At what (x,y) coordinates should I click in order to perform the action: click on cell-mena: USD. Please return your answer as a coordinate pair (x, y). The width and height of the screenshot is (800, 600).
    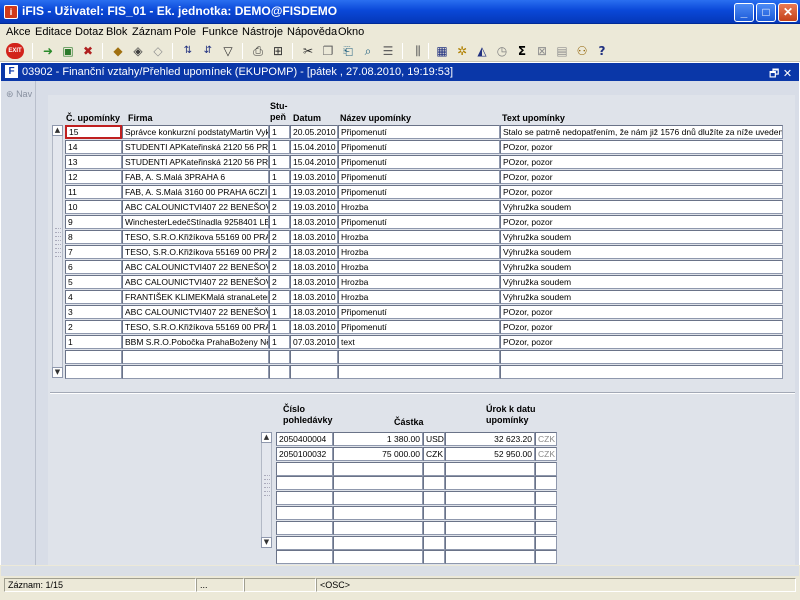
    Looking at the image, I should click on (434, 439).